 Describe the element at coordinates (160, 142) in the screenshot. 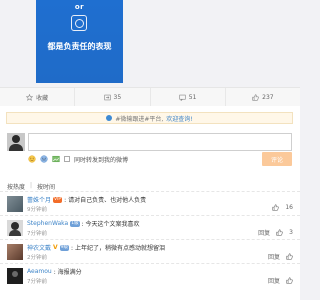

I see `comment-input` at that location.